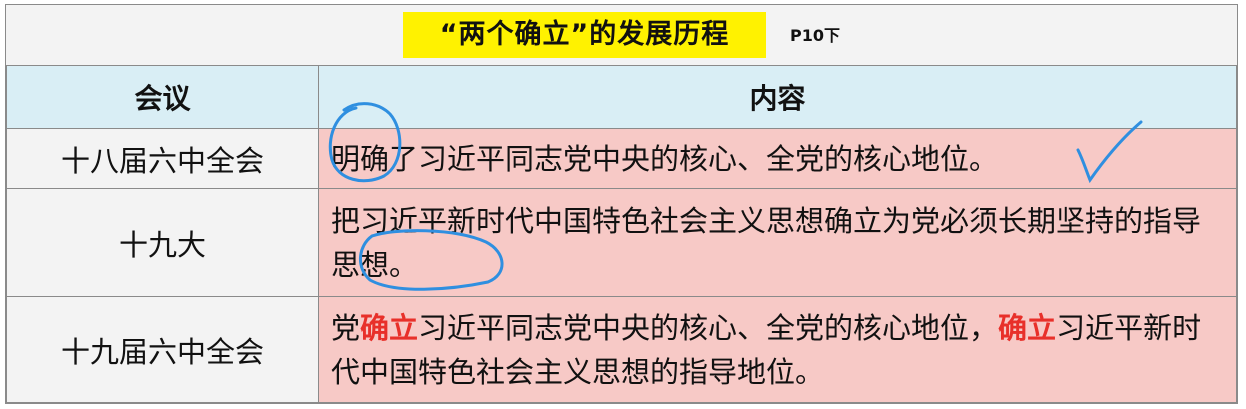 The height and width of the screenshot is (409, 1246). I want to click on header-meeting: 会议, so click(162, 97).